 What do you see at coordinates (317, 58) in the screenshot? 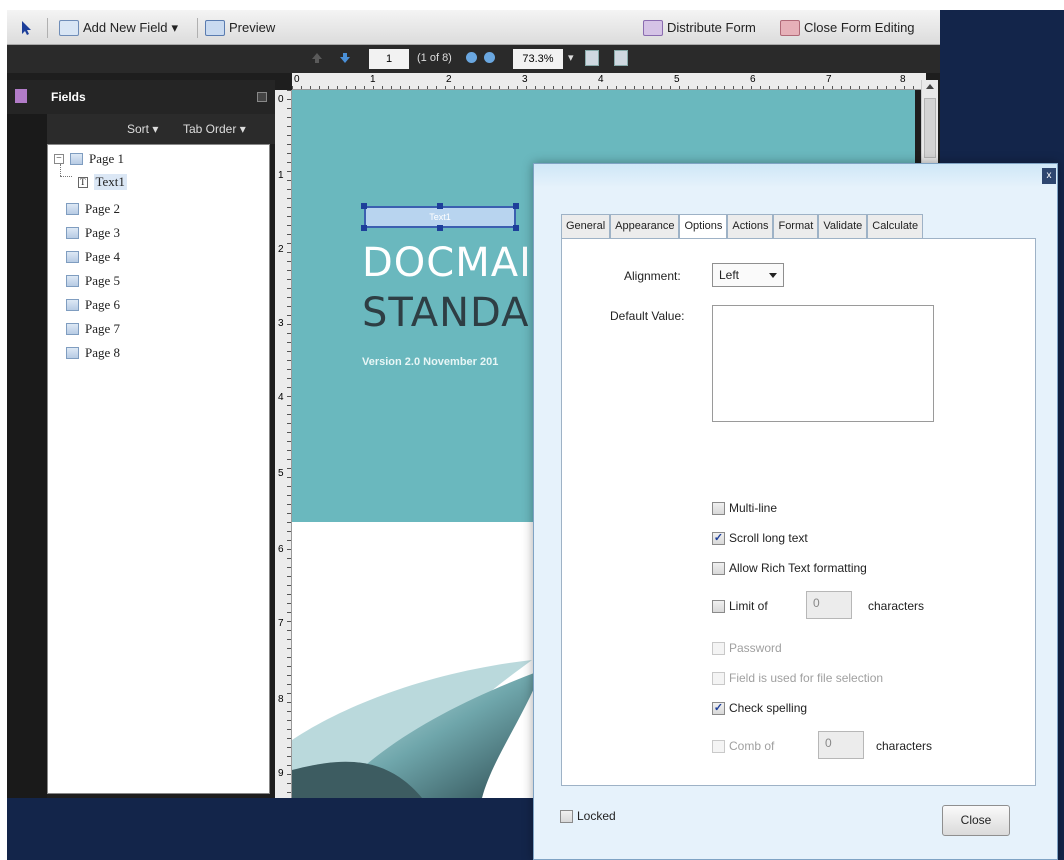
I see `previous-page-icon` at bounding box center [317, 58].